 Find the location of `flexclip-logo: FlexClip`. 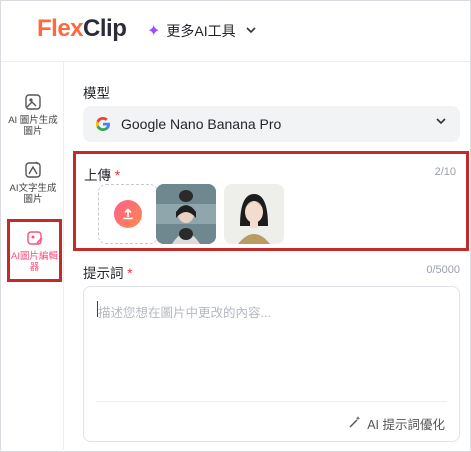

flexclip-logo: FlexClip is located at coordinates (82, 29).